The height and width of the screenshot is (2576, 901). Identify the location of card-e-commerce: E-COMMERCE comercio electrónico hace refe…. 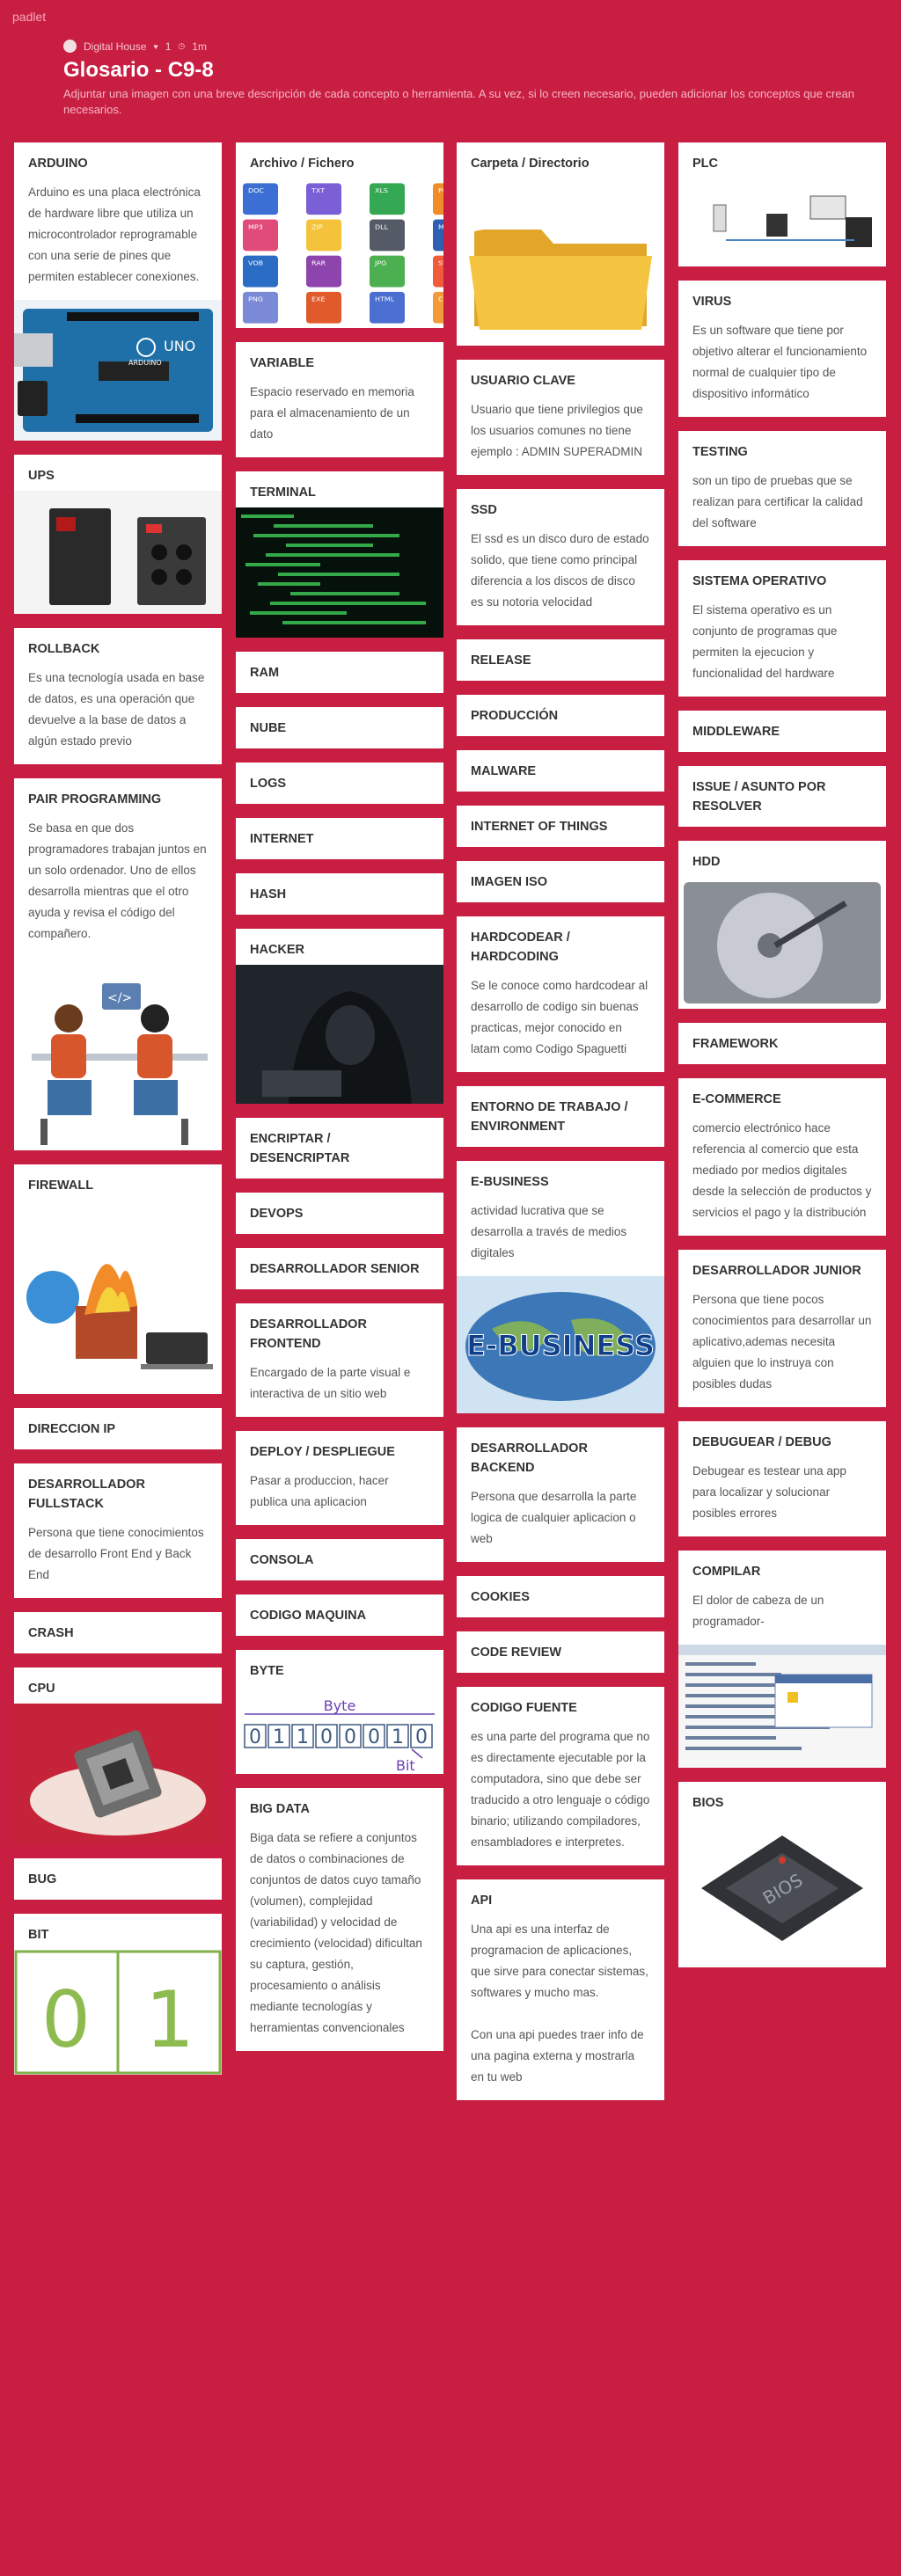
(782, 1157).